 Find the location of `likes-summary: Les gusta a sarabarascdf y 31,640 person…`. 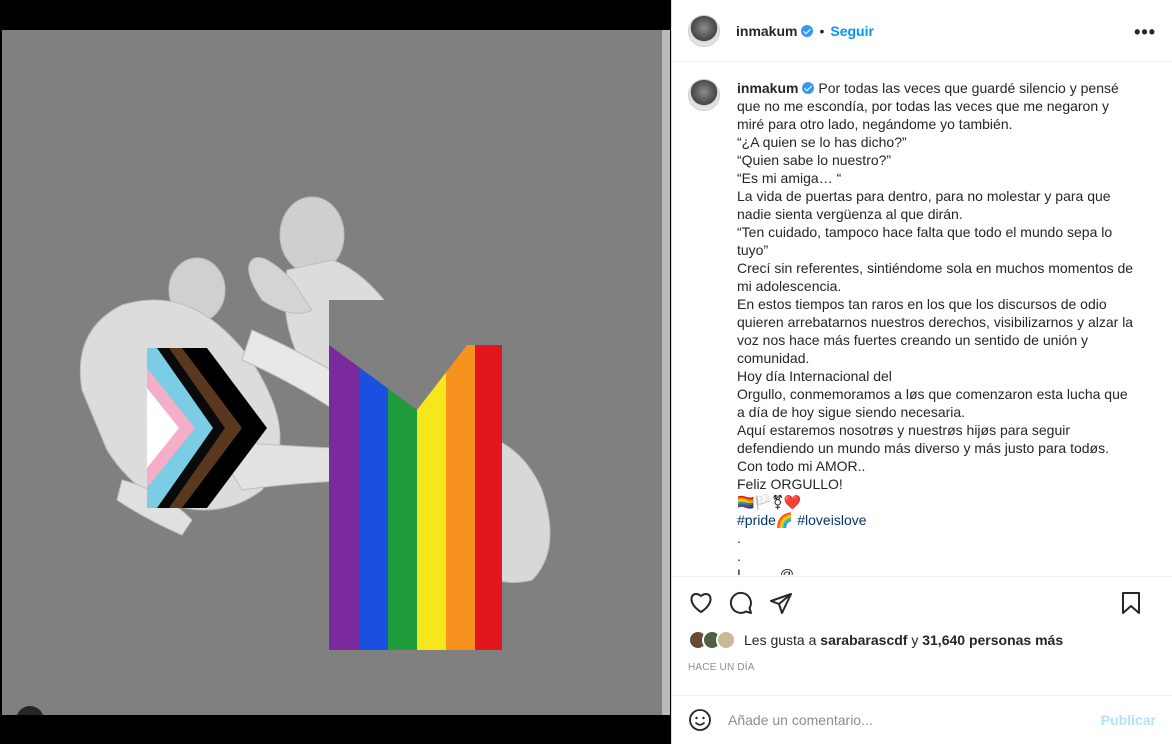

likes-summary: Les gusta a sarabarascdf y 31,640 person… is located at coordinates (875, 640).